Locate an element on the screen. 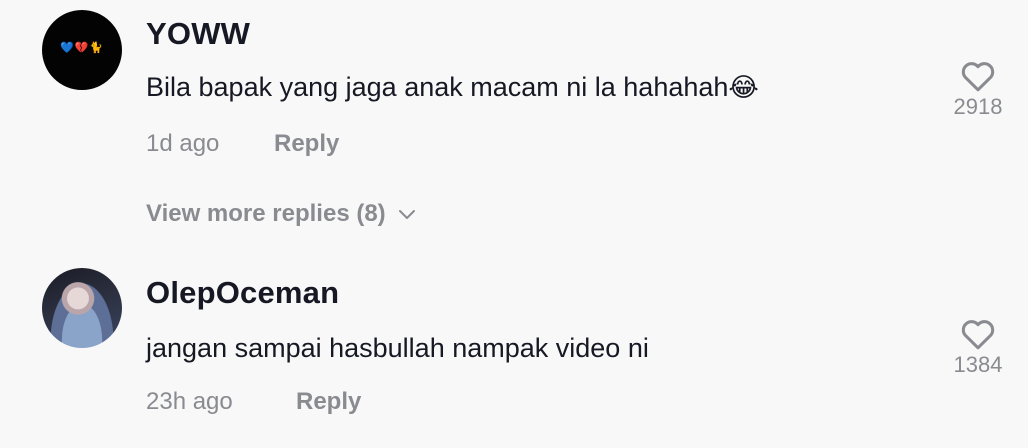 This screenshot has width=1028, height=448. avatar: 💙💔🐈 is located at coordinates (82, 50).